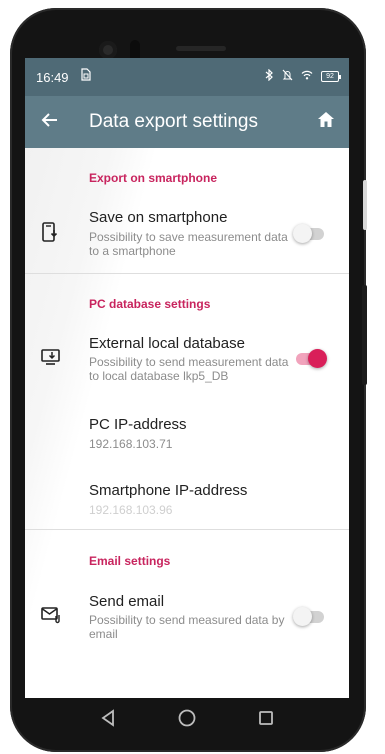 The height and width of the screenshot is (754, 385). Describe the element at coordinates (131, 510) in the screenshot. I see `smartphone-ip-value: 192.168.103.96` at that location.